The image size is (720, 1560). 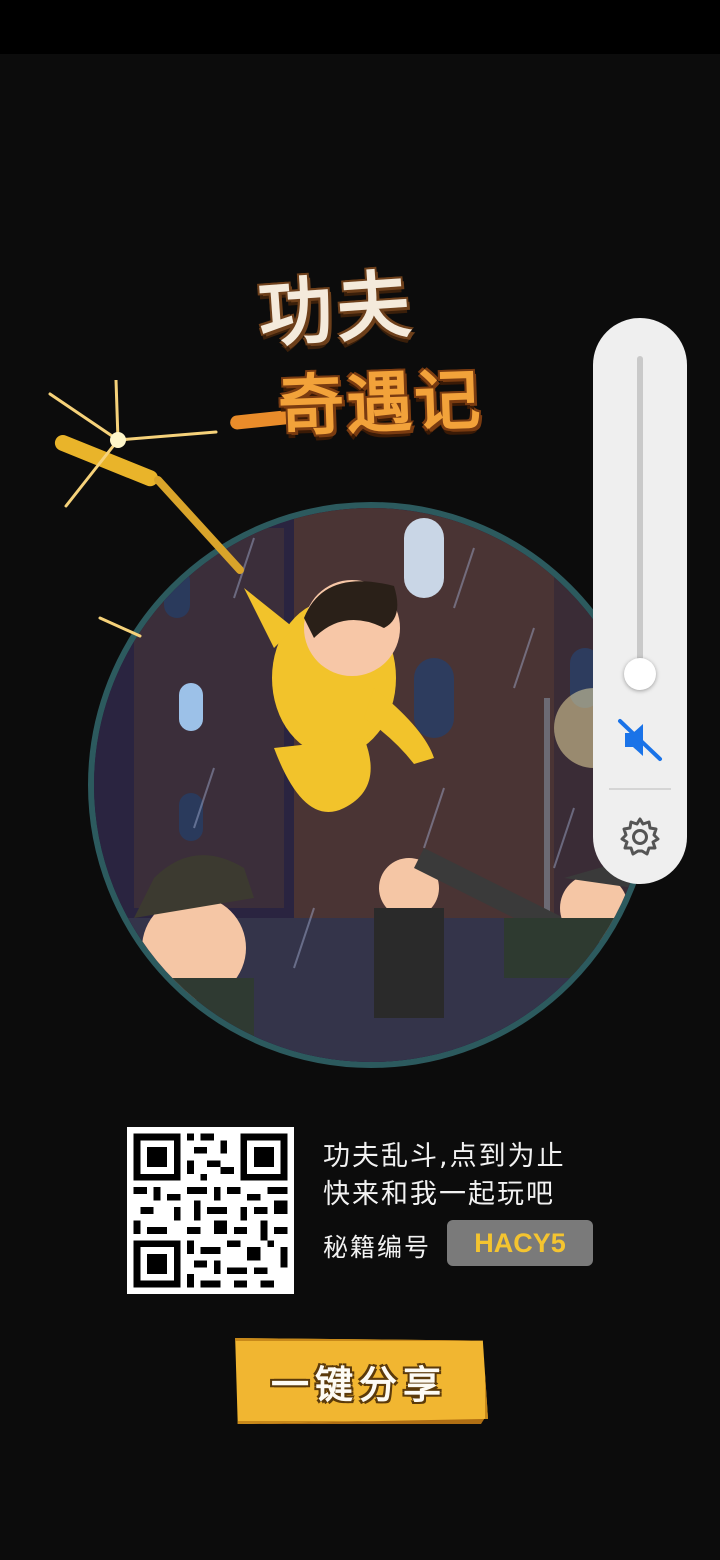 I want to click on share-button-label: 一键分享, so click(x=358, y=1385).